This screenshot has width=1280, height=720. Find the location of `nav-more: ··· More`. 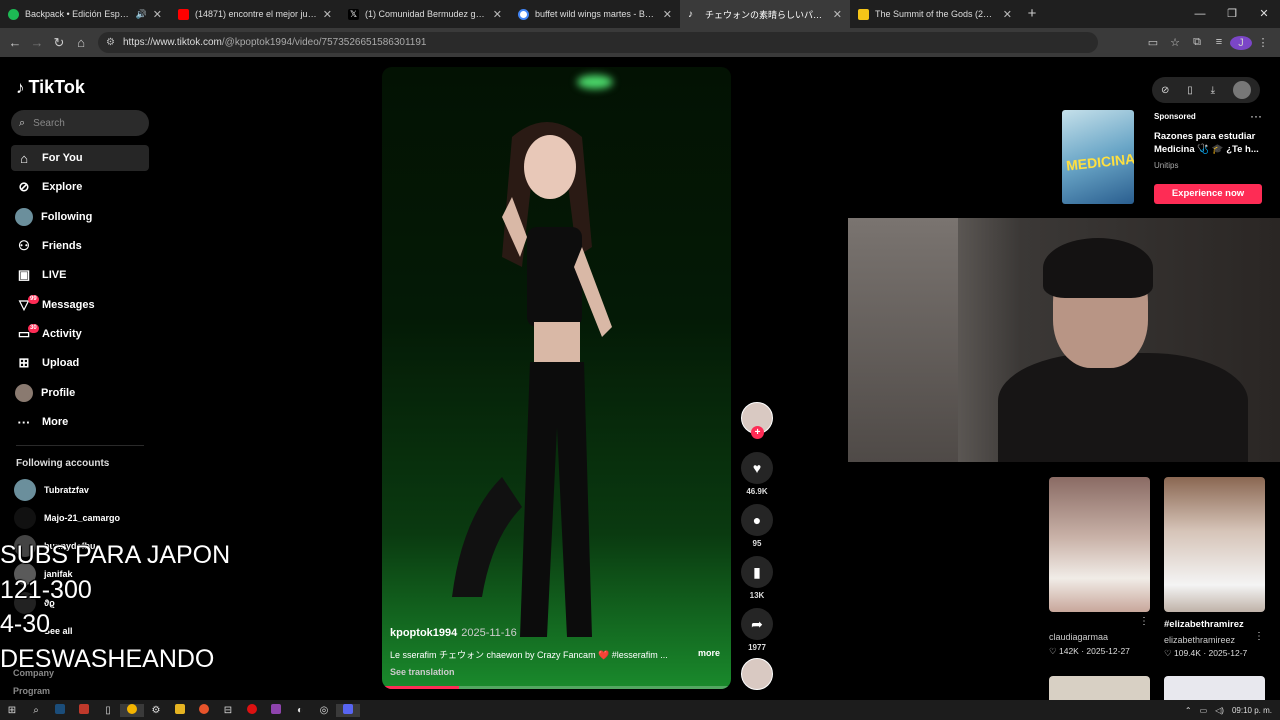

nav-more: ··· More is located at coordinates (80, 422).